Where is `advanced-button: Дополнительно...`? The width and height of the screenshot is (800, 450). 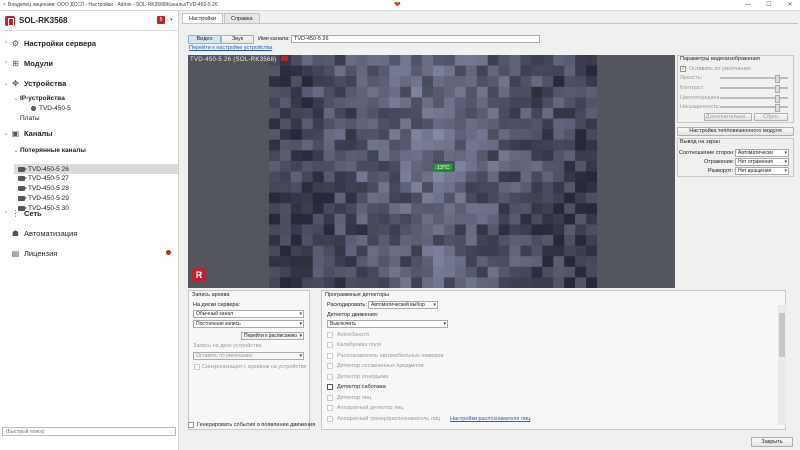 advanced-button: Дополнительно... is located at coordinates (728, 117).